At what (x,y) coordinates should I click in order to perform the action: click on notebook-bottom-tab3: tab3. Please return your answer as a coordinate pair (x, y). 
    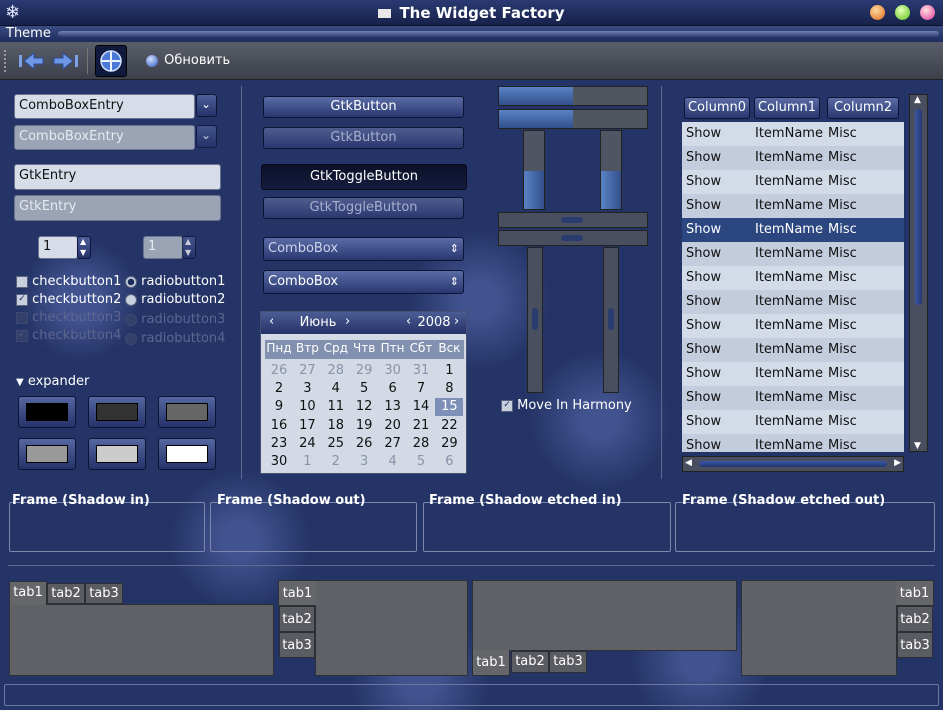
    Looking at the image, I should click on (568, 662).